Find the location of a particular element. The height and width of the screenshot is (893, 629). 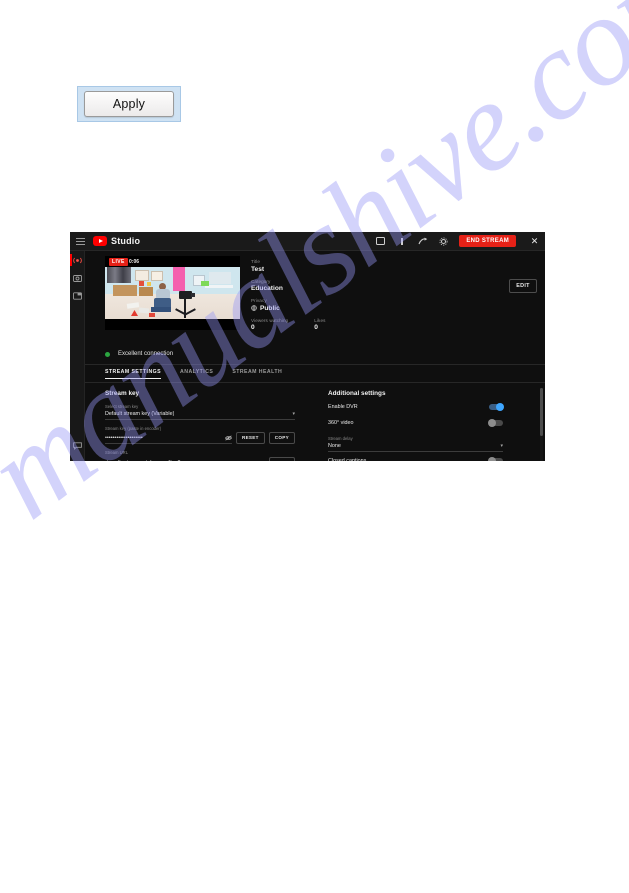

header-actions: END STREAM ✕ is located at coordinates (460, 241).